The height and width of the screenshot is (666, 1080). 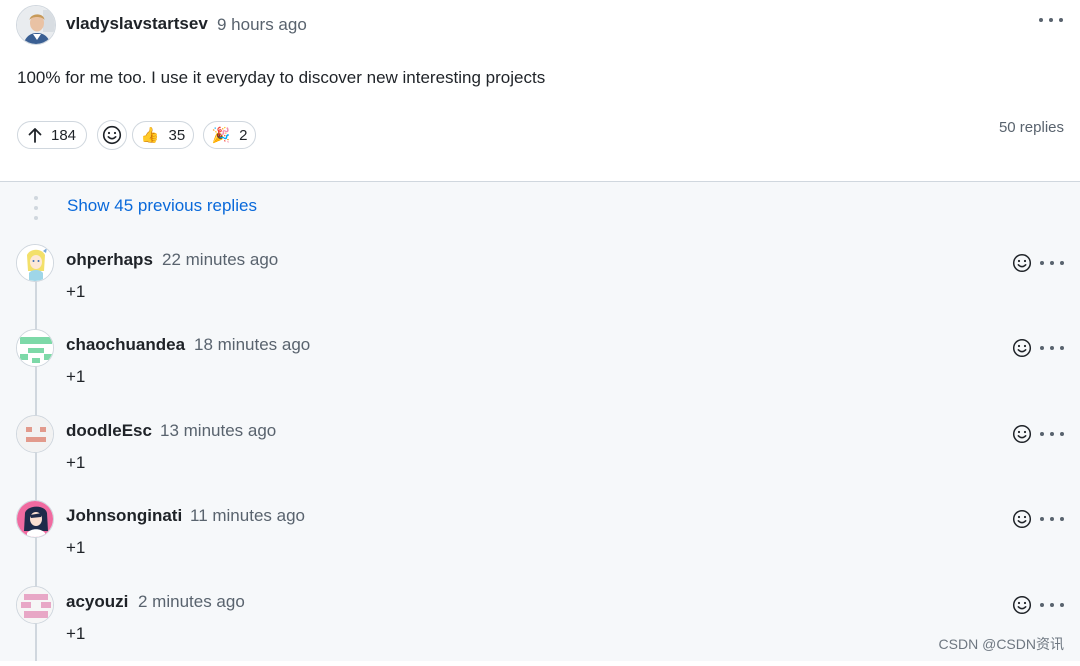 I want to click on reply-time: 13 minutes ago, so click(x=218, y=431).